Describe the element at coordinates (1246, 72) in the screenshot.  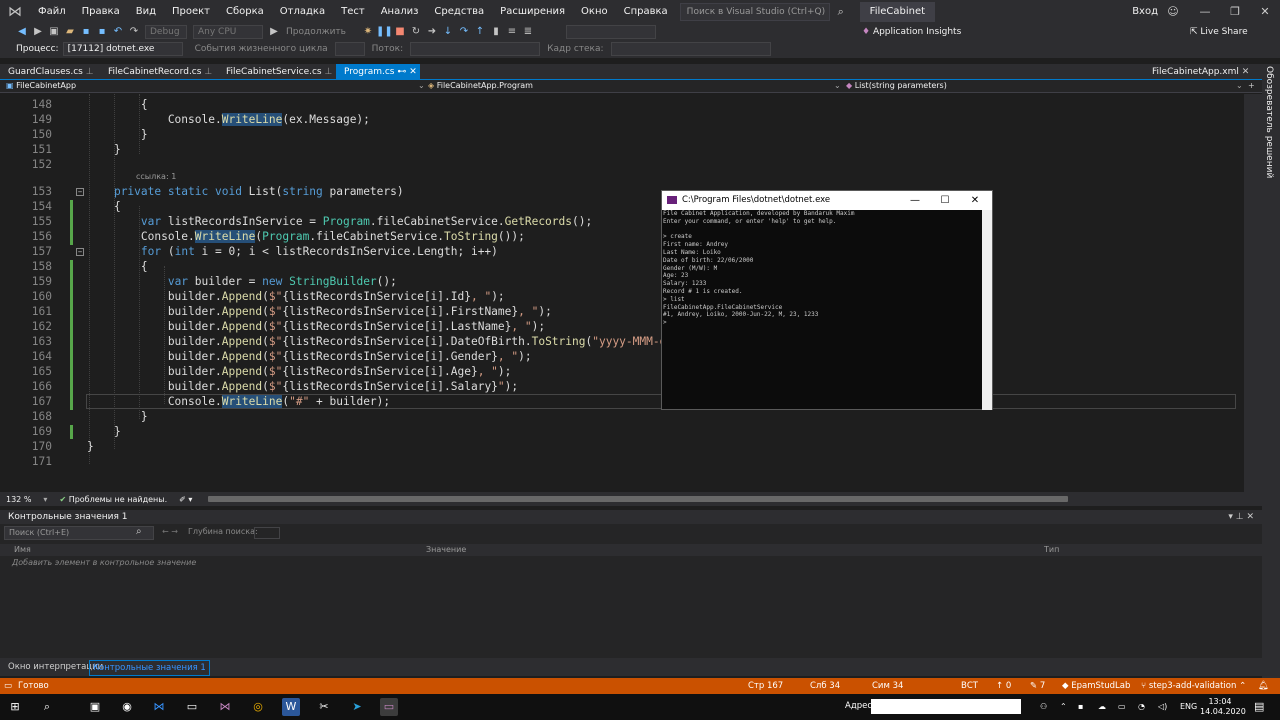
I see `close-tab-icon: ✕` at that location.